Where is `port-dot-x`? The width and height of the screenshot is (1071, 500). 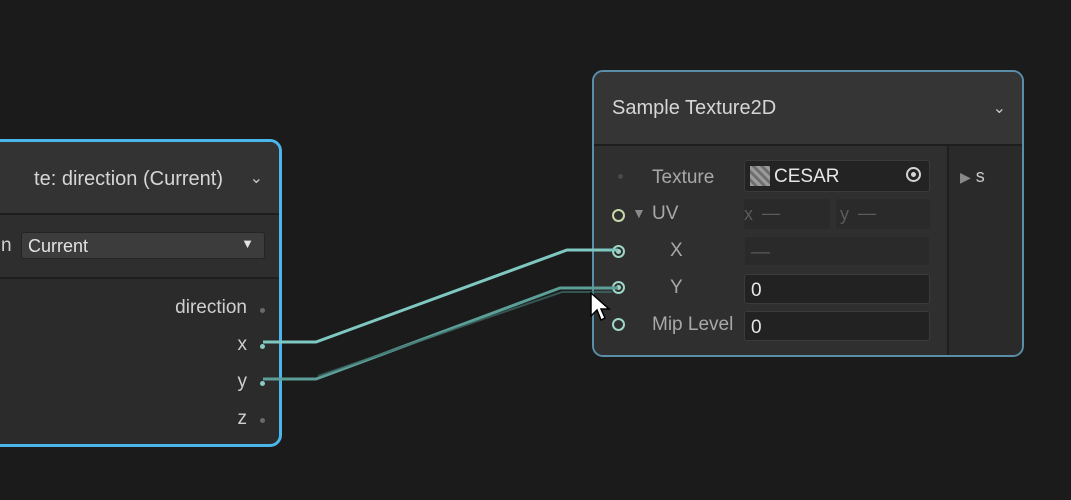
port-dot-x is located at coordinates (262, 346).